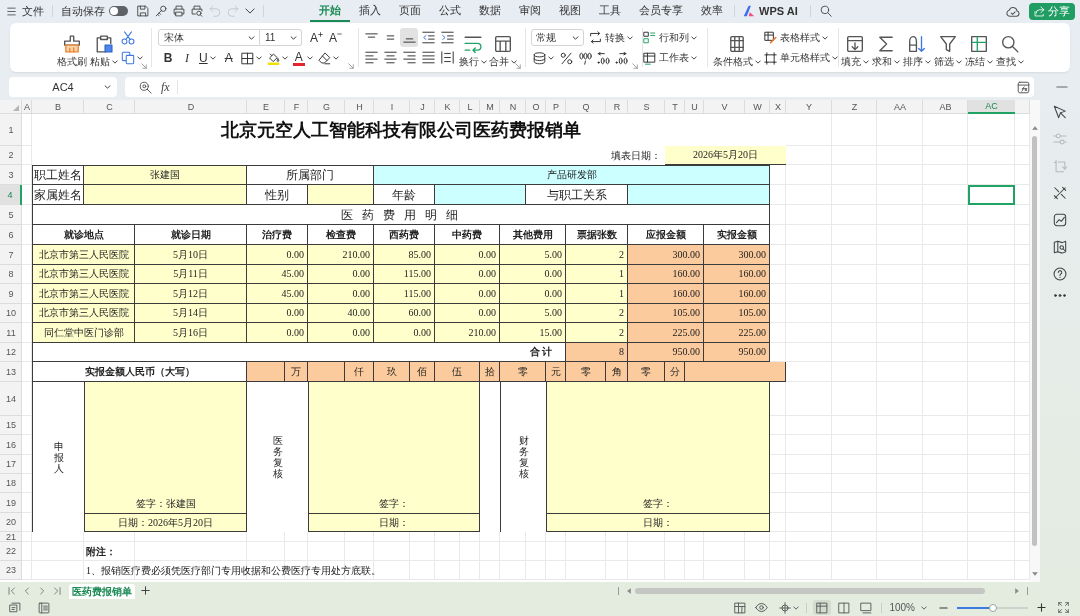 This screenshot has height=616, width=1080. Describe the element at coordinates (991, 107) in the screenshot. I see `column-header: AC` at that location.